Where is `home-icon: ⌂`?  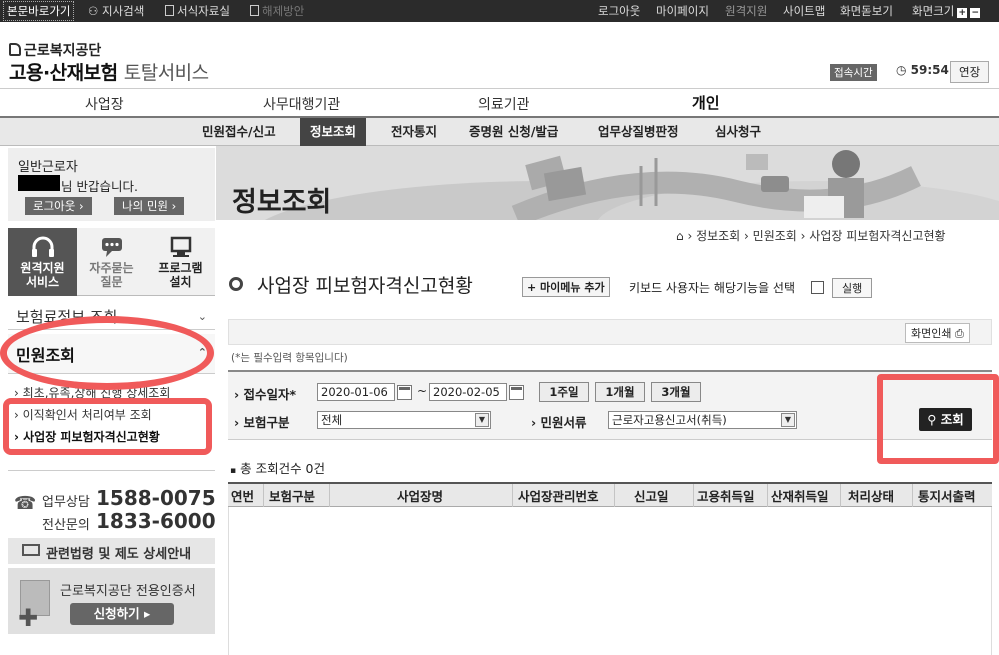
home-icon: ⌂ is located at coordinates (680, 236).